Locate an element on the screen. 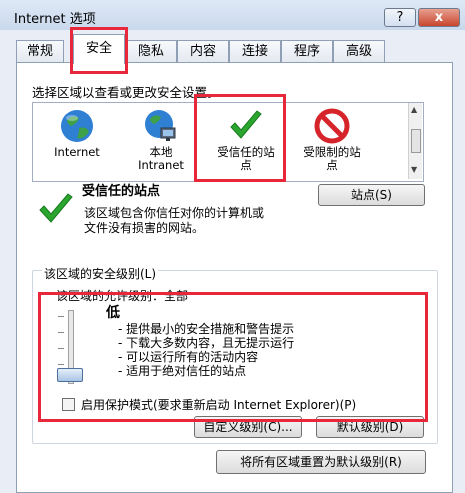 The width and height of the screenshot is (465, 493). protected-mode-row: 启用保护模式(要求重新启动 Internet Explorer)(P) is located at coordinates (209, 404).